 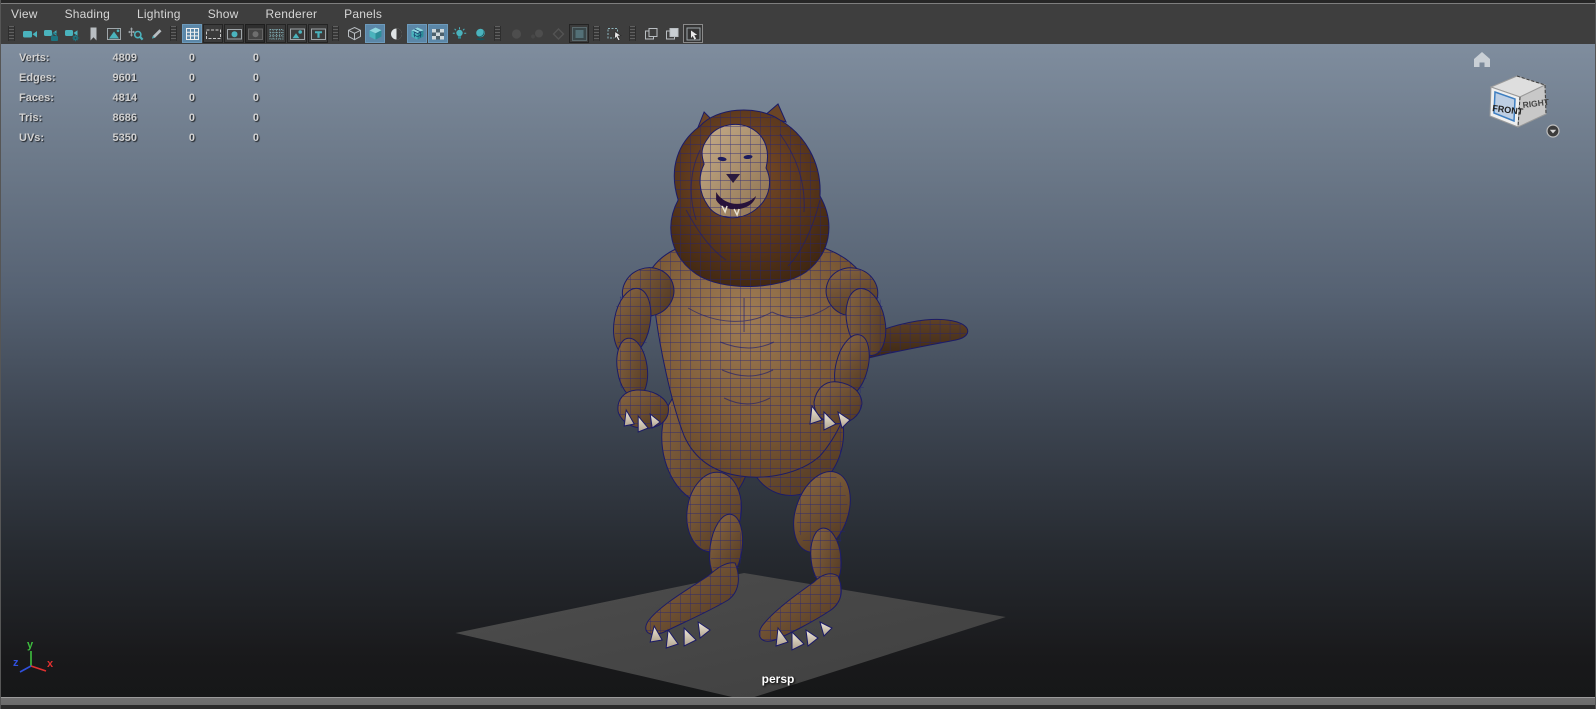 What do you see at coordinates (651, 33) in the screenshot?
I see `tear-off-icon` at bounding box center [651, 33].